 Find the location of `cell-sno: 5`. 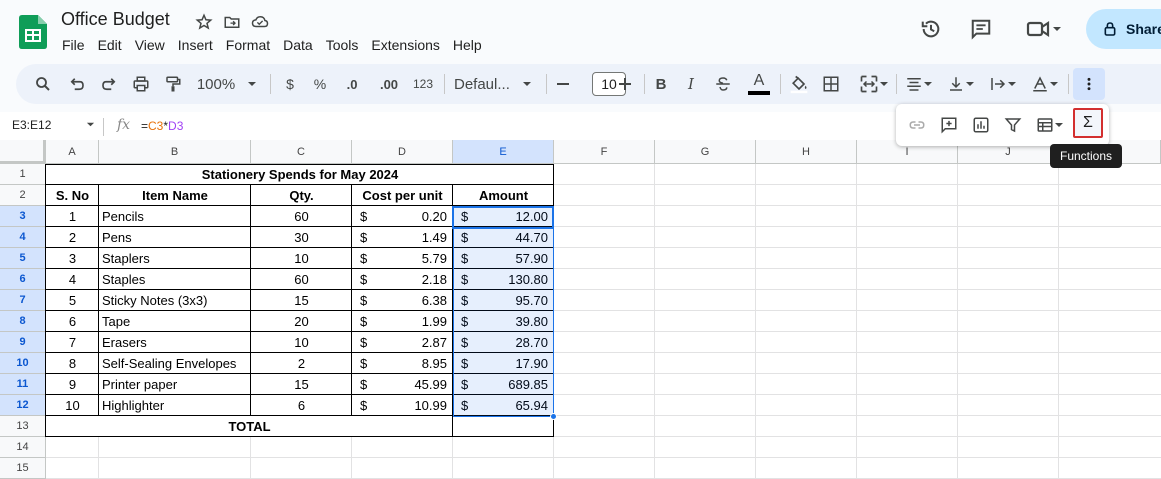

cell-sno: 5 is located at coordinates (72, 300).